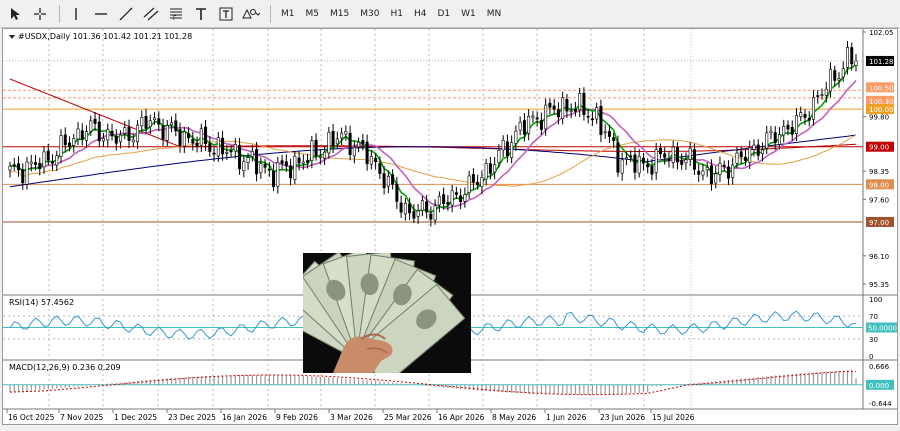 The image size is (900, 431). Describe the element at coordinates (65, 367) in the screenshot. I see `macd-header: MACD(12,26,9) 0.236 0.209` at that location.